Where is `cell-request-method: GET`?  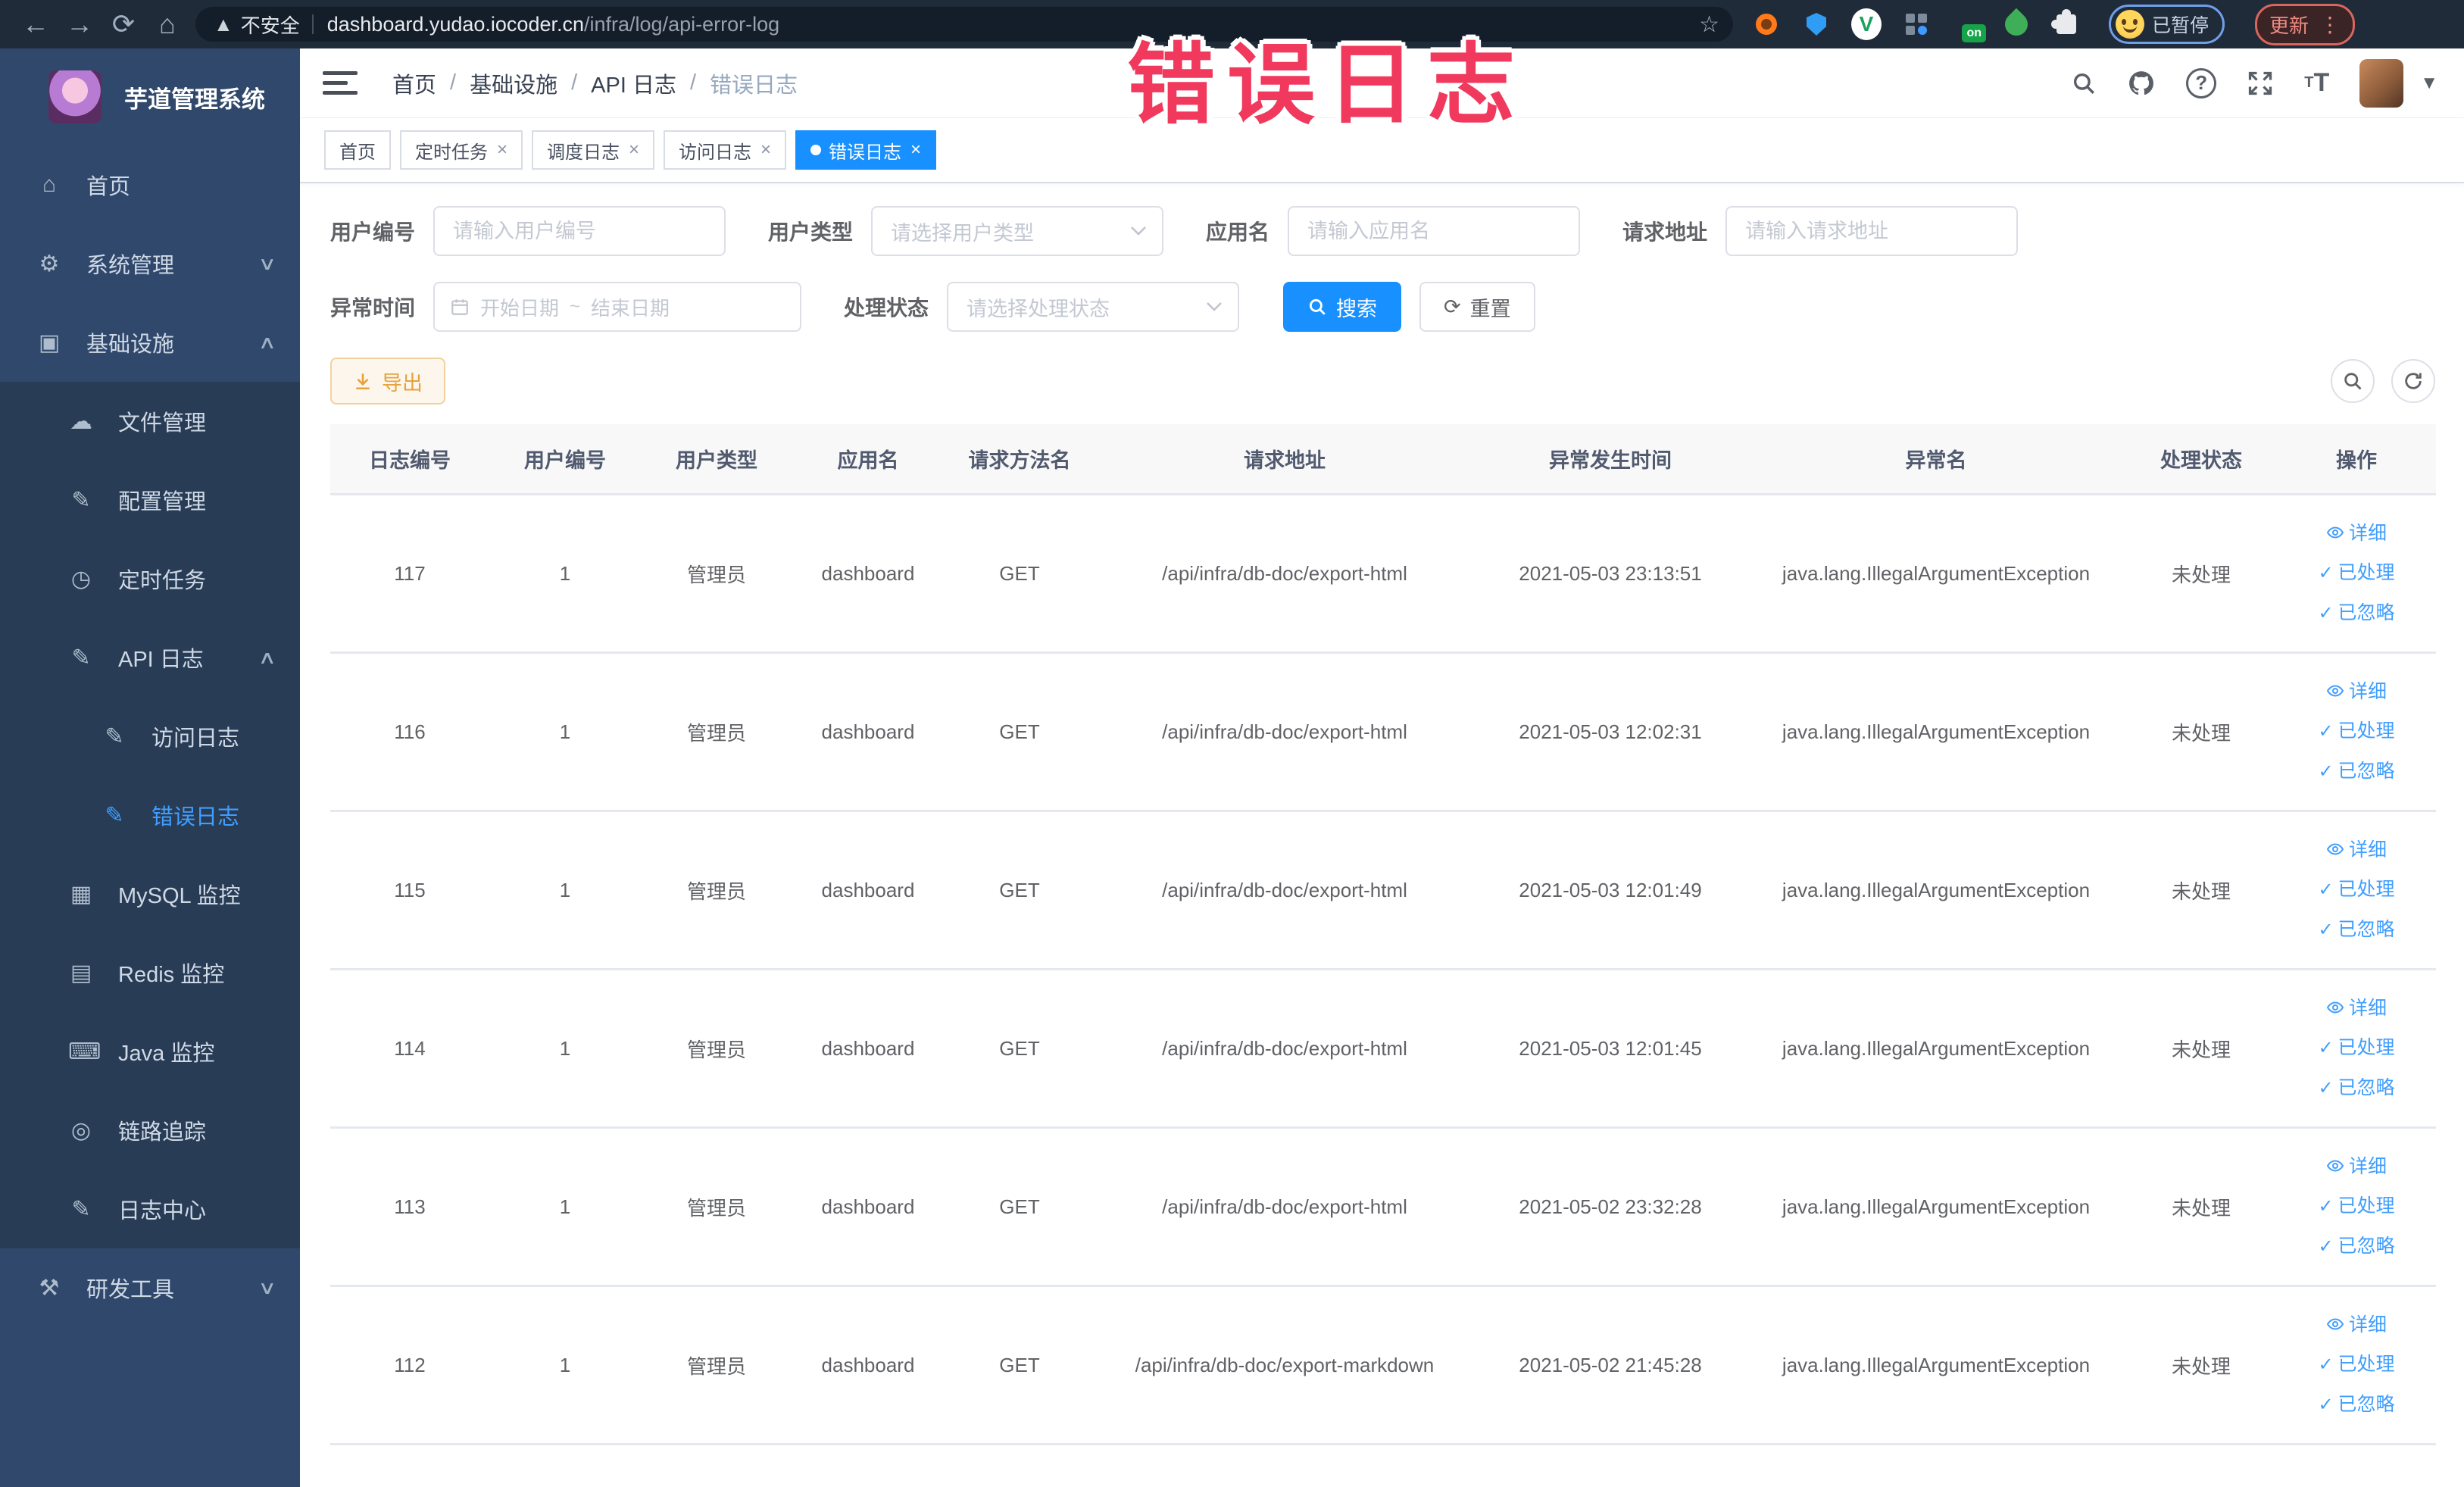
cell-request-method: GET is located at coordinates (1019, 1207).